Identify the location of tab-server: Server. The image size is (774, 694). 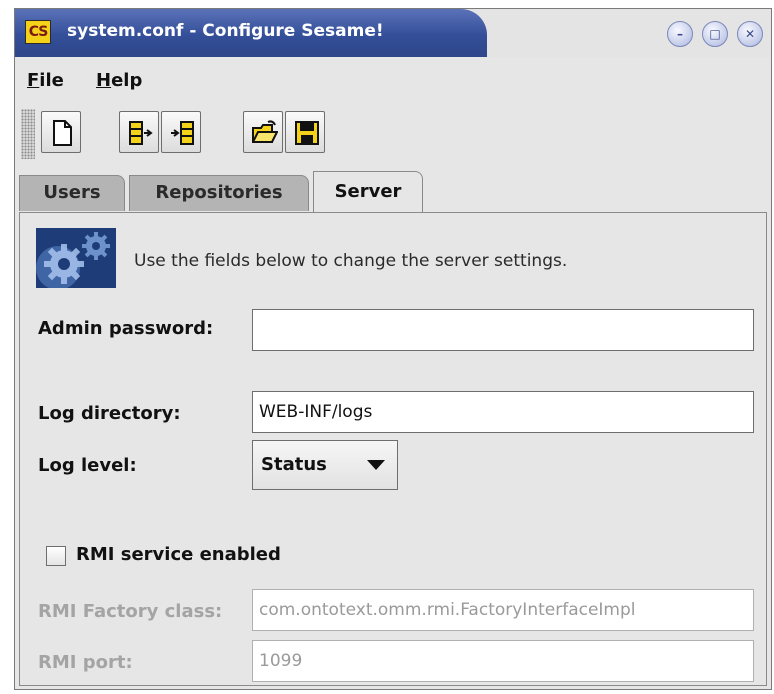
(368, 192).